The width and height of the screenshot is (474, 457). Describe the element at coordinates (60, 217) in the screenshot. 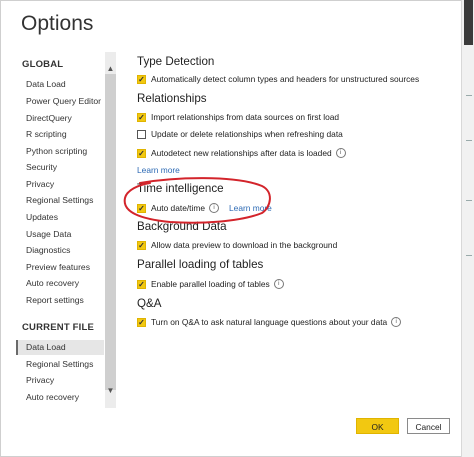

I see `nav-item-updates: Updates` at that location.